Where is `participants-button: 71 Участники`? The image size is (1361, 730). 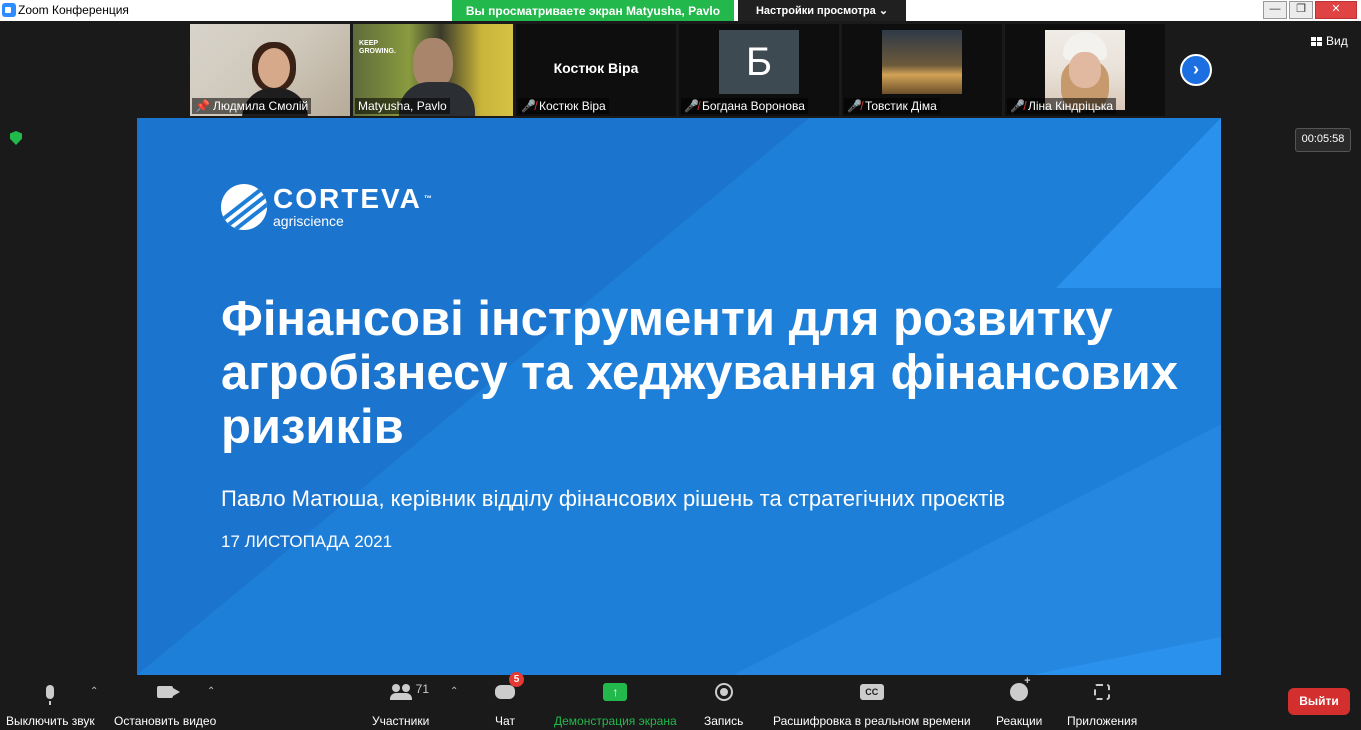
participants-button: 71 Участники is located at coordinates (400, 704).